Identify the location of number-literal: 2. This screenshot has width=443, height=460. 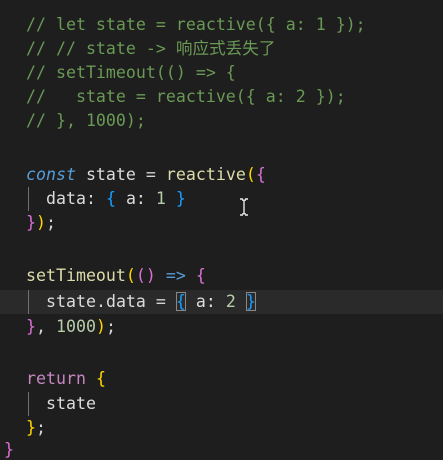
(230, 301).